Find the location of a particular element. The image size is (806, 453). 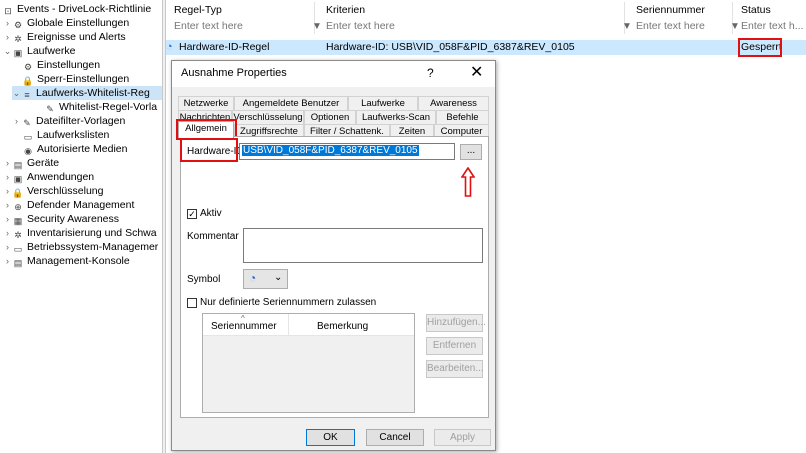

tree-item-anwendungen: › ▣ Anwendungen is located at coordinates (48, 177).